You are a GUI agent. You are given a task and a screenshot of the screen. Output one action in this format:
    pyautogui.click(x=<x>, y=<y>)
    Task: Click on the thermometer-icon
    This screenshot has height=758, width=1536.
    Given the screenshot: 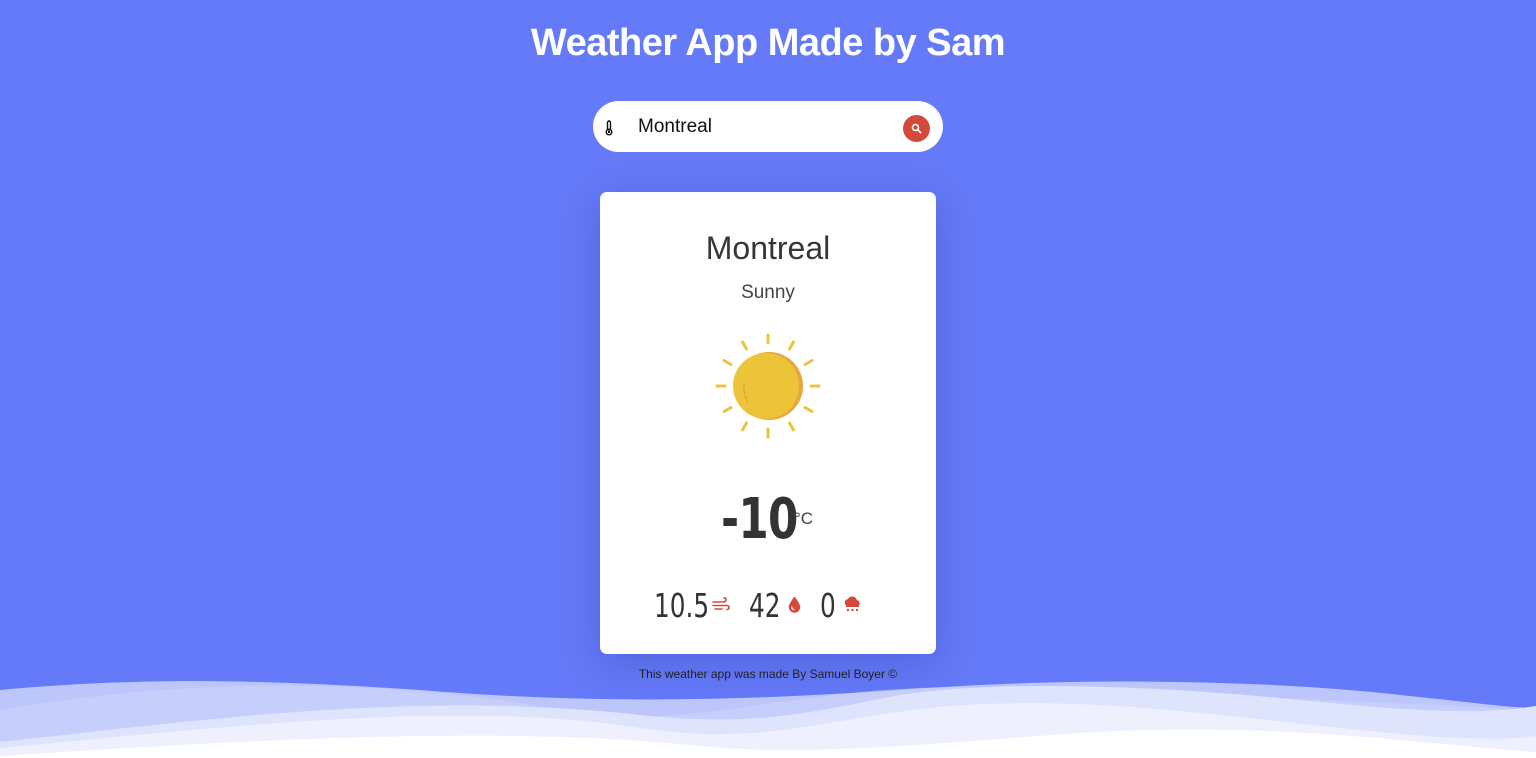 What is the action you would take?
    pyautogui.click(x=609, y=128)
    